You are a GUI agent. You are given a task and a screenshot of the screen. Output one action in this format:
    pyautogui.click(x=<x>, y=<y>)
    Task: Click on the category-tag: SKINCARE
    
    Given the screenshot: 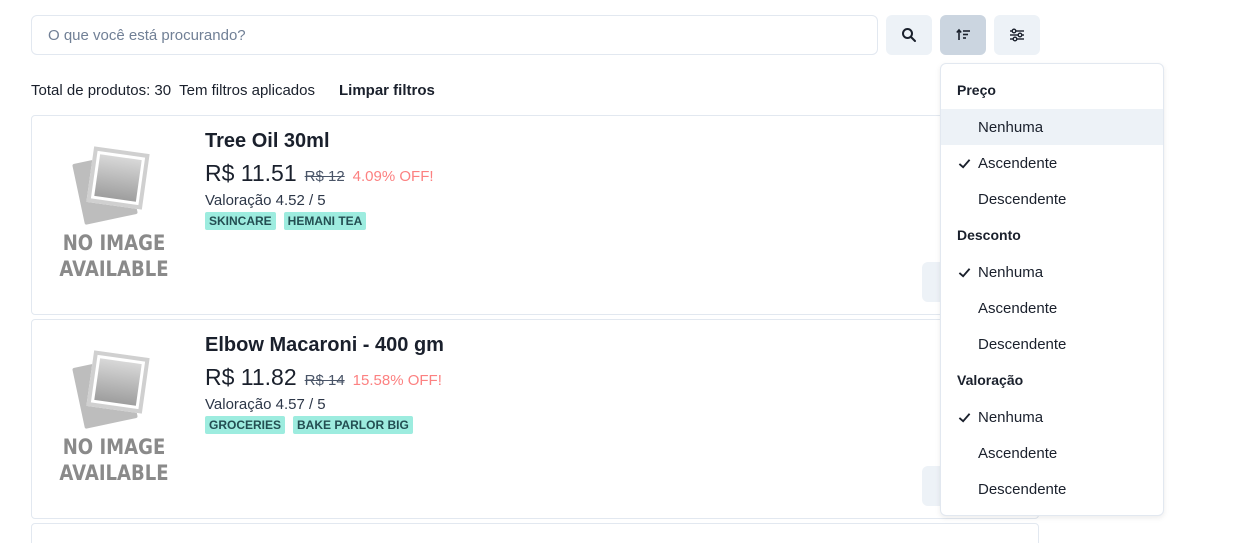 What is the action you would take?
    pyautogui.click(x=240, y=221)
    